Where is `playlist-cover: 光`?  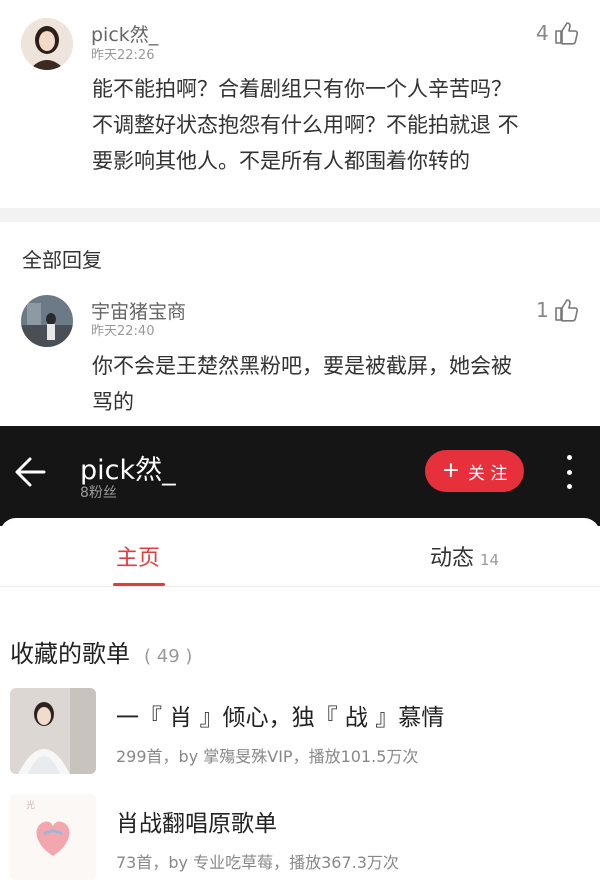
playlist-cover: 光 is located at coordinates (53, 837).